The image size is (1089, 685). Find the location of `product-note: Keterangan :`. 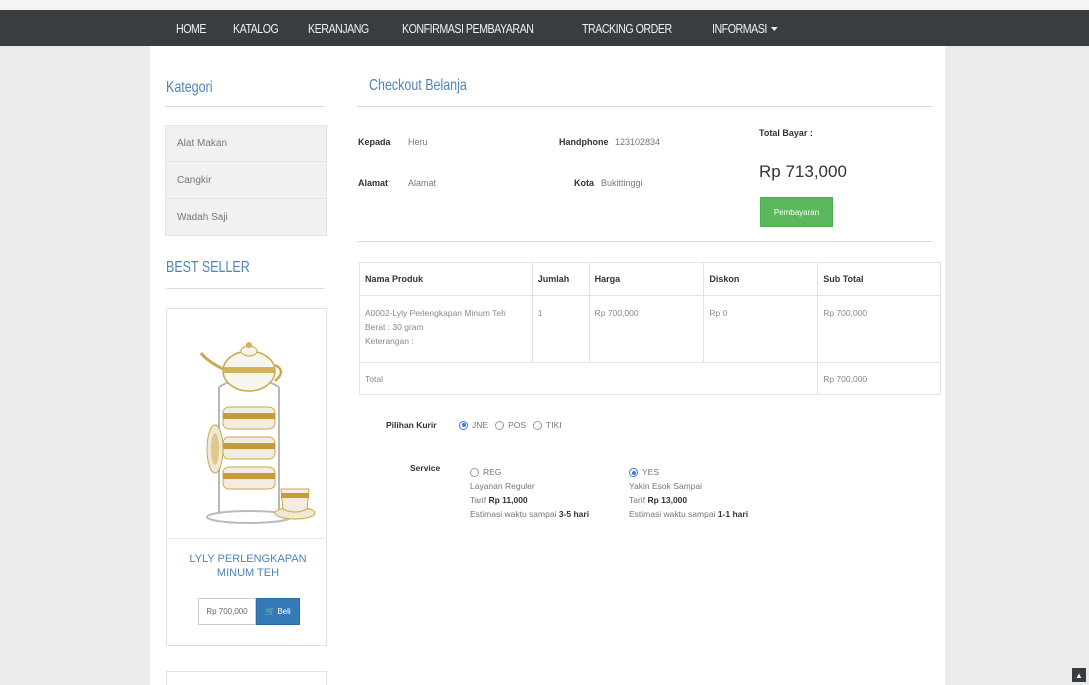

product-note: Keterangan : is located at coordinates (389, 341).